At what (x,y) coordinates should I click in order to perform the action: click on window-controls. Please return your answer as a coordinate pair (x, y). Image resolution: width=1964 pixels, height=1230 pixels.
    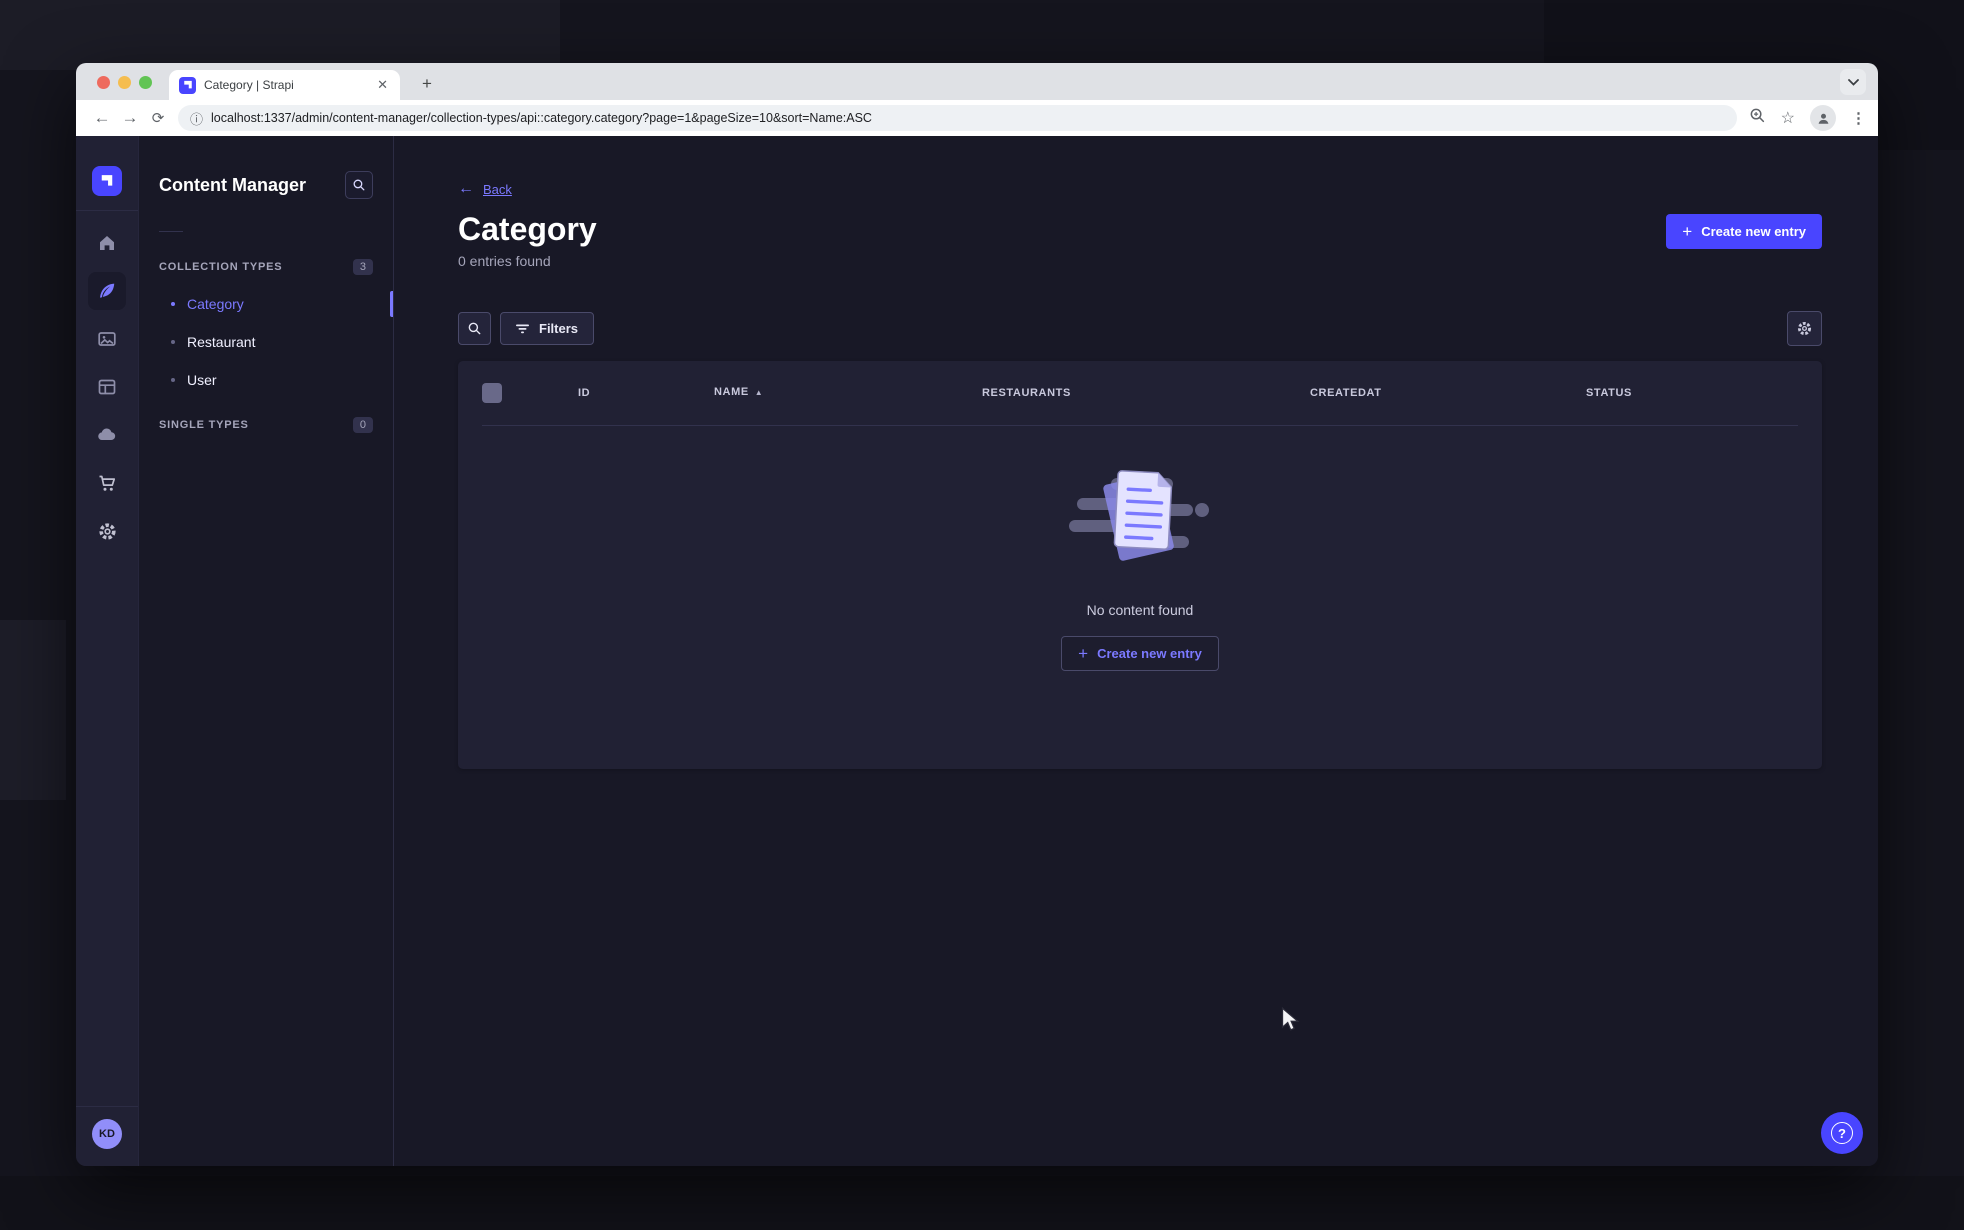
    Looking at the image, I should click on (124, 82).